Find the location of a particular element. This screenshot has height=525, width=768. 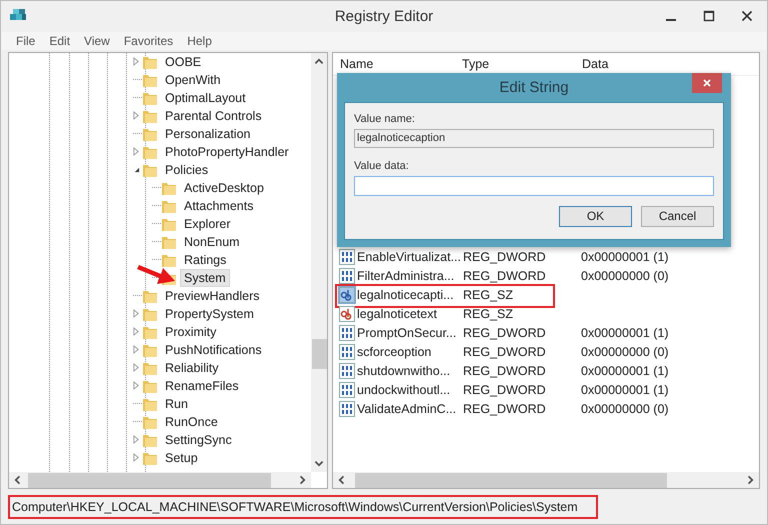

ok-button: OK is located at coordinates (595, 216).